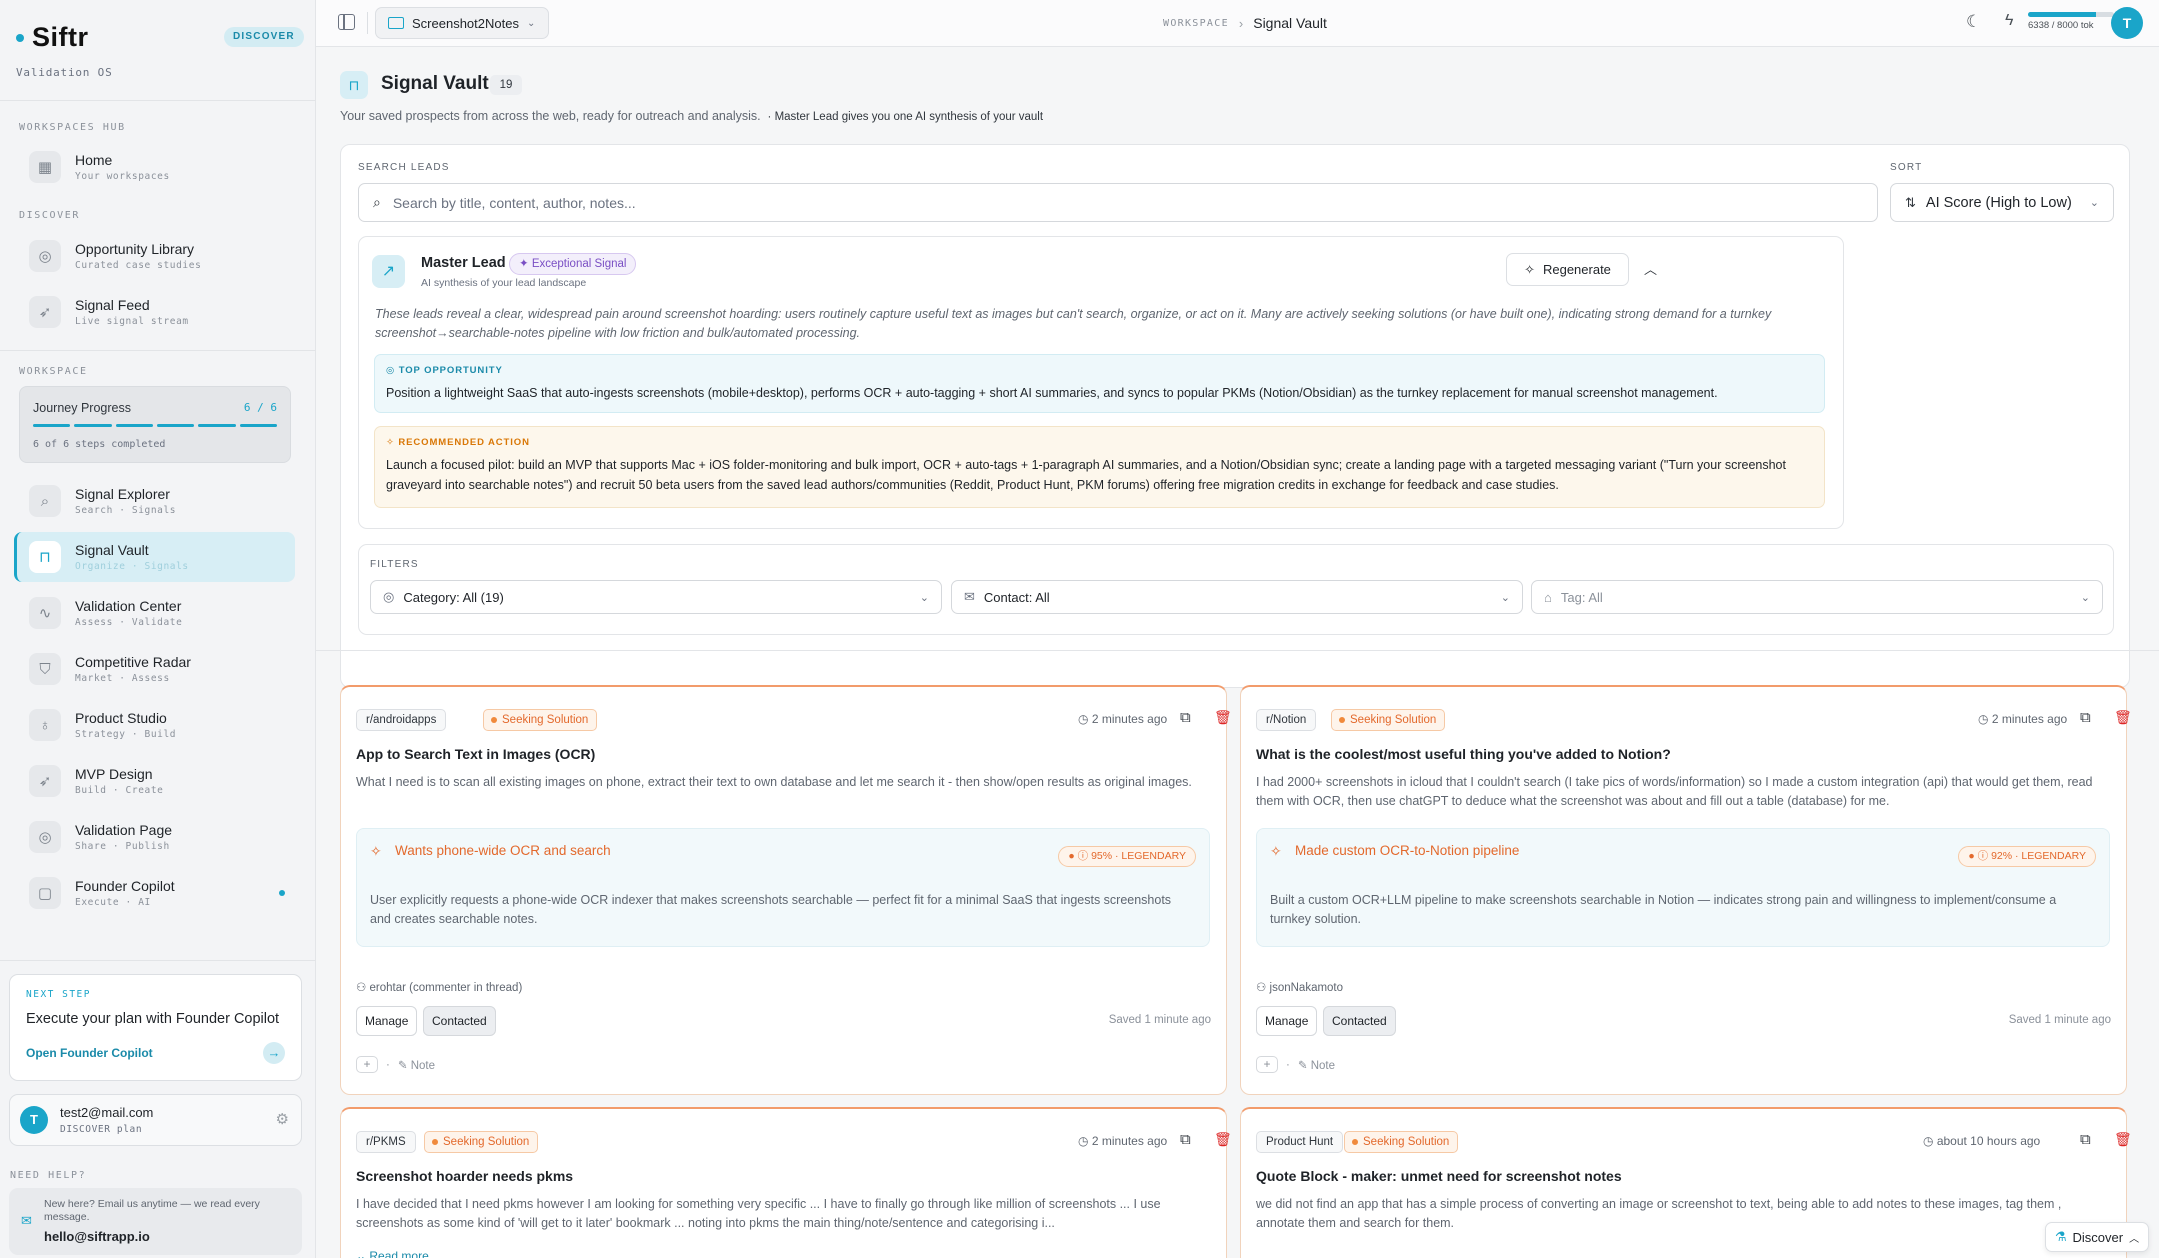 The height and width of the screenshot is (1258, 2159). Describe the element at coordinates (45, 893) in the screenshot. I see `chat-icon: ▢` at that location.